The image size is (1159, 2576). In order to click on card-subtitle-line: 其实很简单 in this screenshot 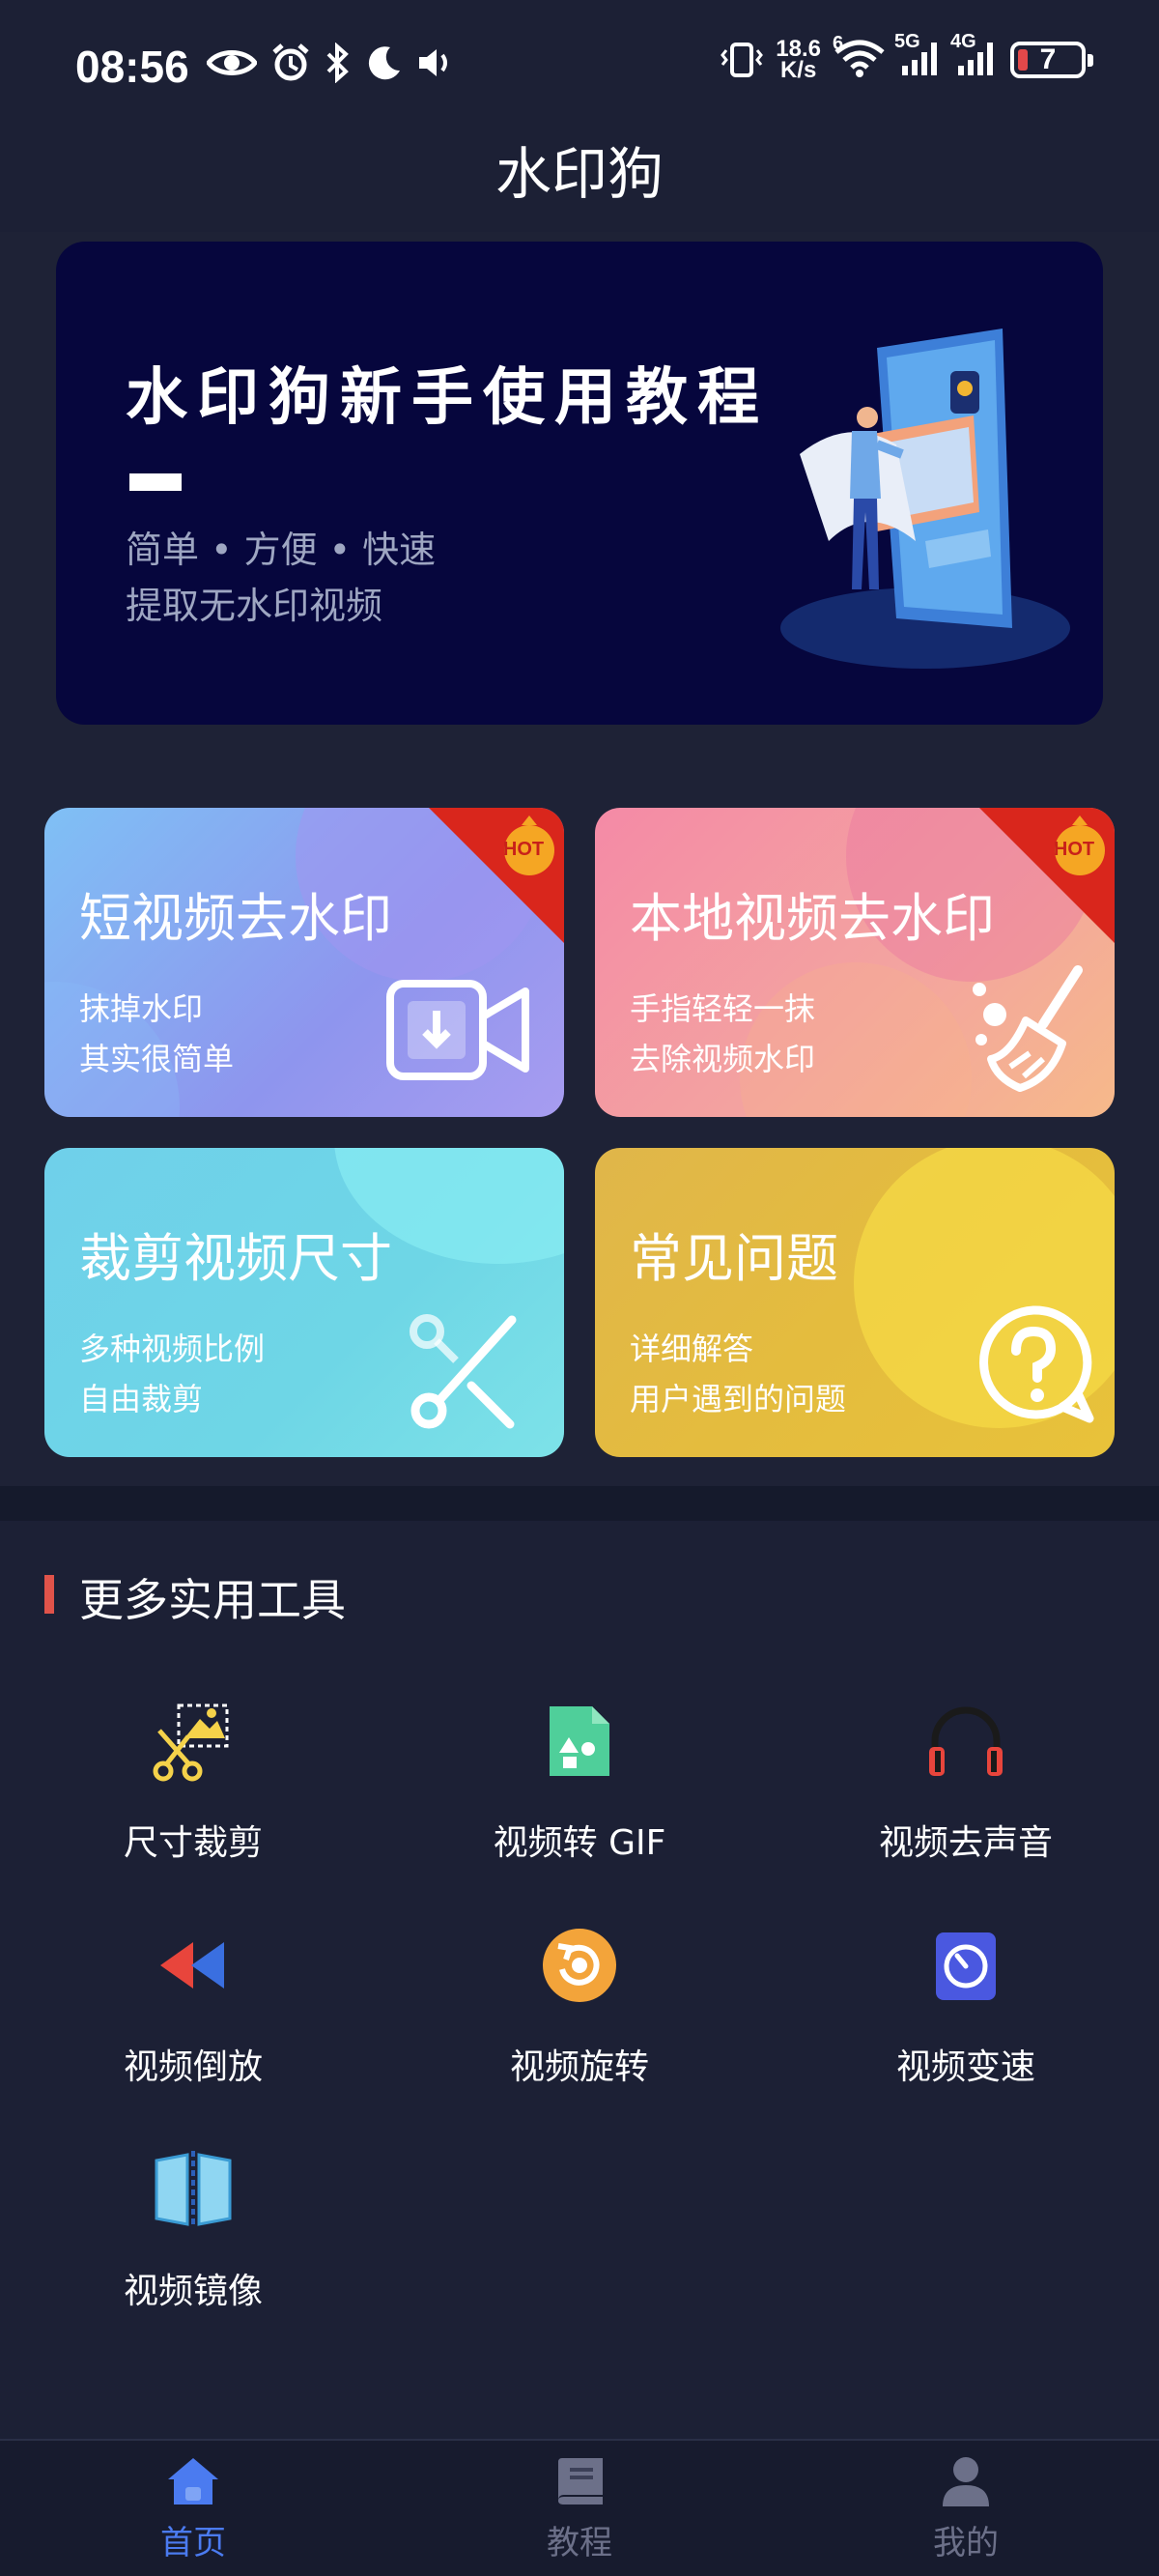, I will do `click(157, 1059)`.